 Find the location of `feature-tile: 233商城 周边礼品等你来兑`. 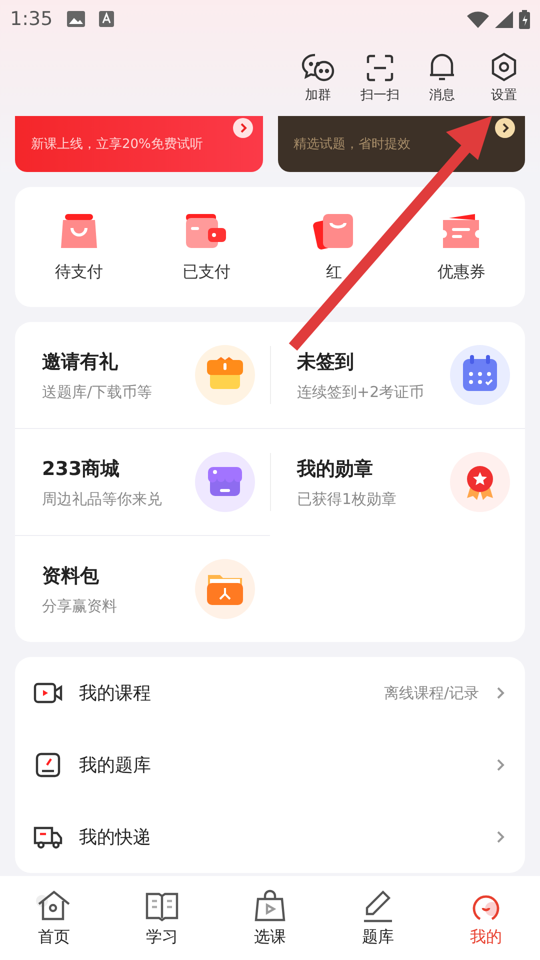

feature-tile: 233商城 周边礼品等你来兑 is located at coordinates (142, 481).